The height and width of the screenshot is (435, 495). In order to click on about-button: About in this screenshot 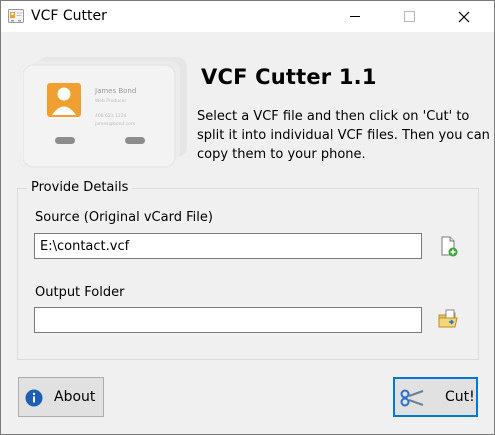, I will do `click(61, 397)`.